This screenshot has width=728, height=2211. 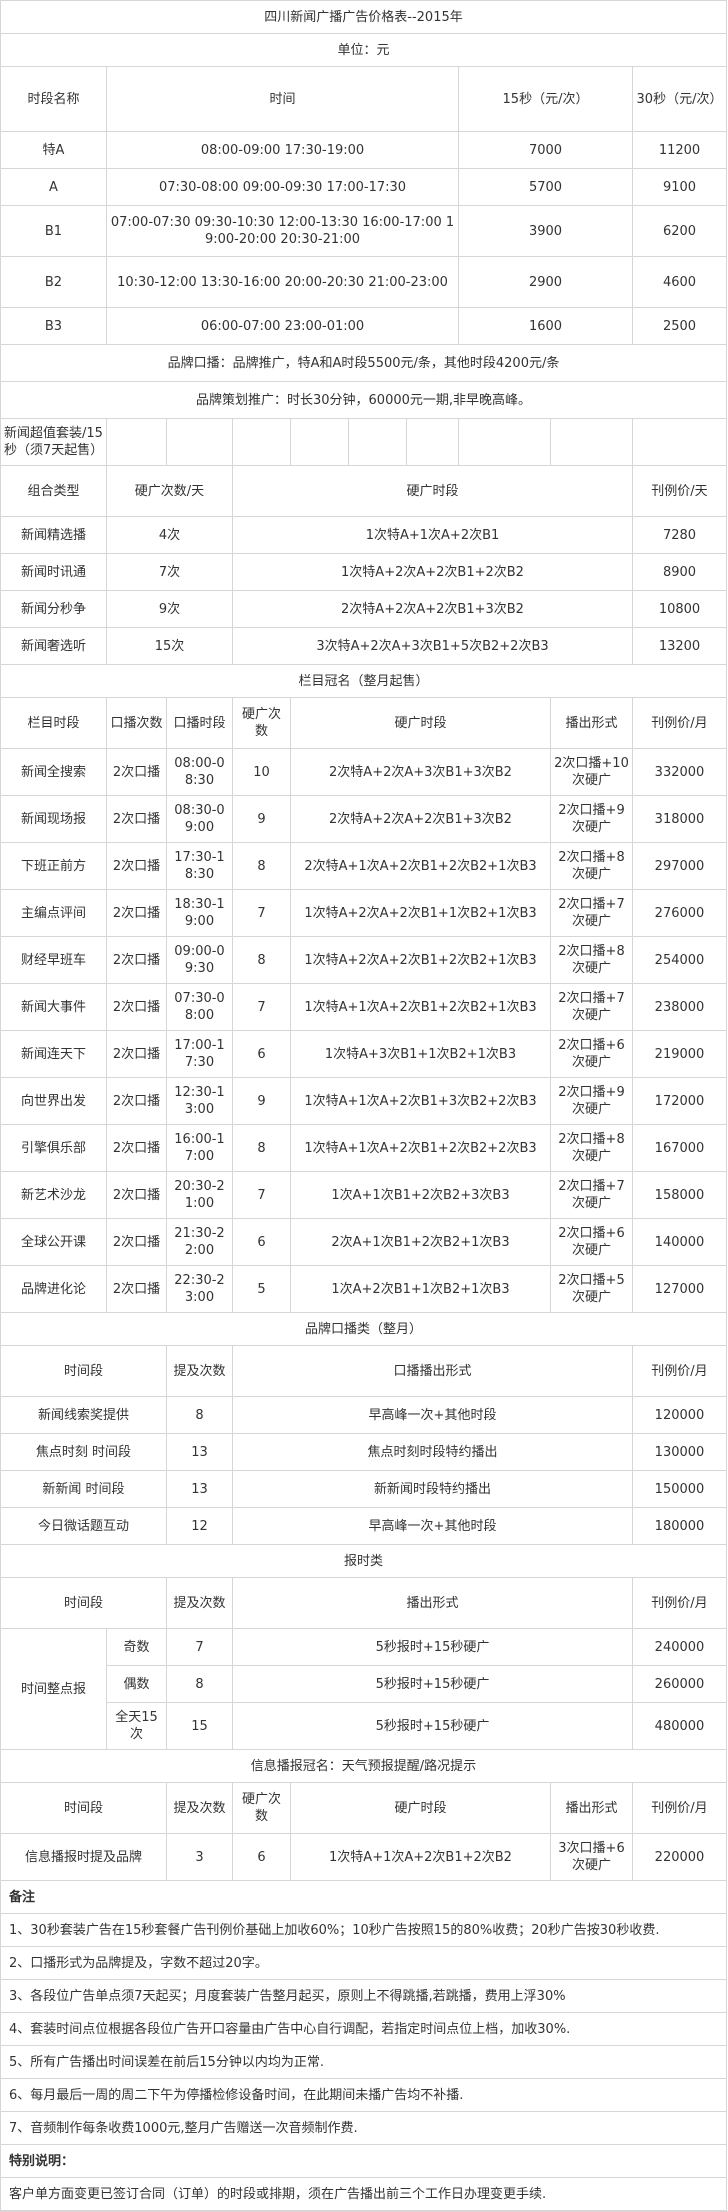 What do you see at coordinates (53, 150) in the screenshot?
I see `table-cell: 特A` at bounding box center [53, 150].